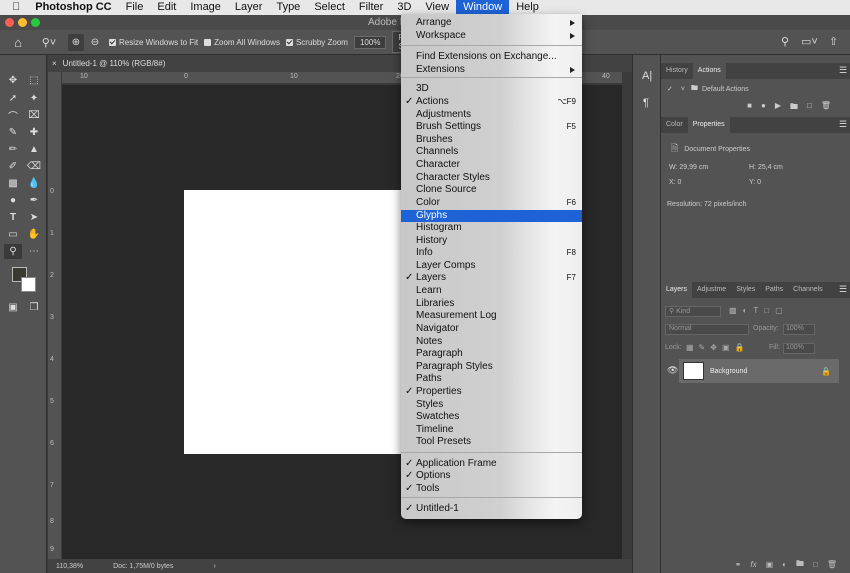 Image resolution: width=850 pixels, height=573 pixels. I want to click on tab-channels: Channels, so click(808, 290).